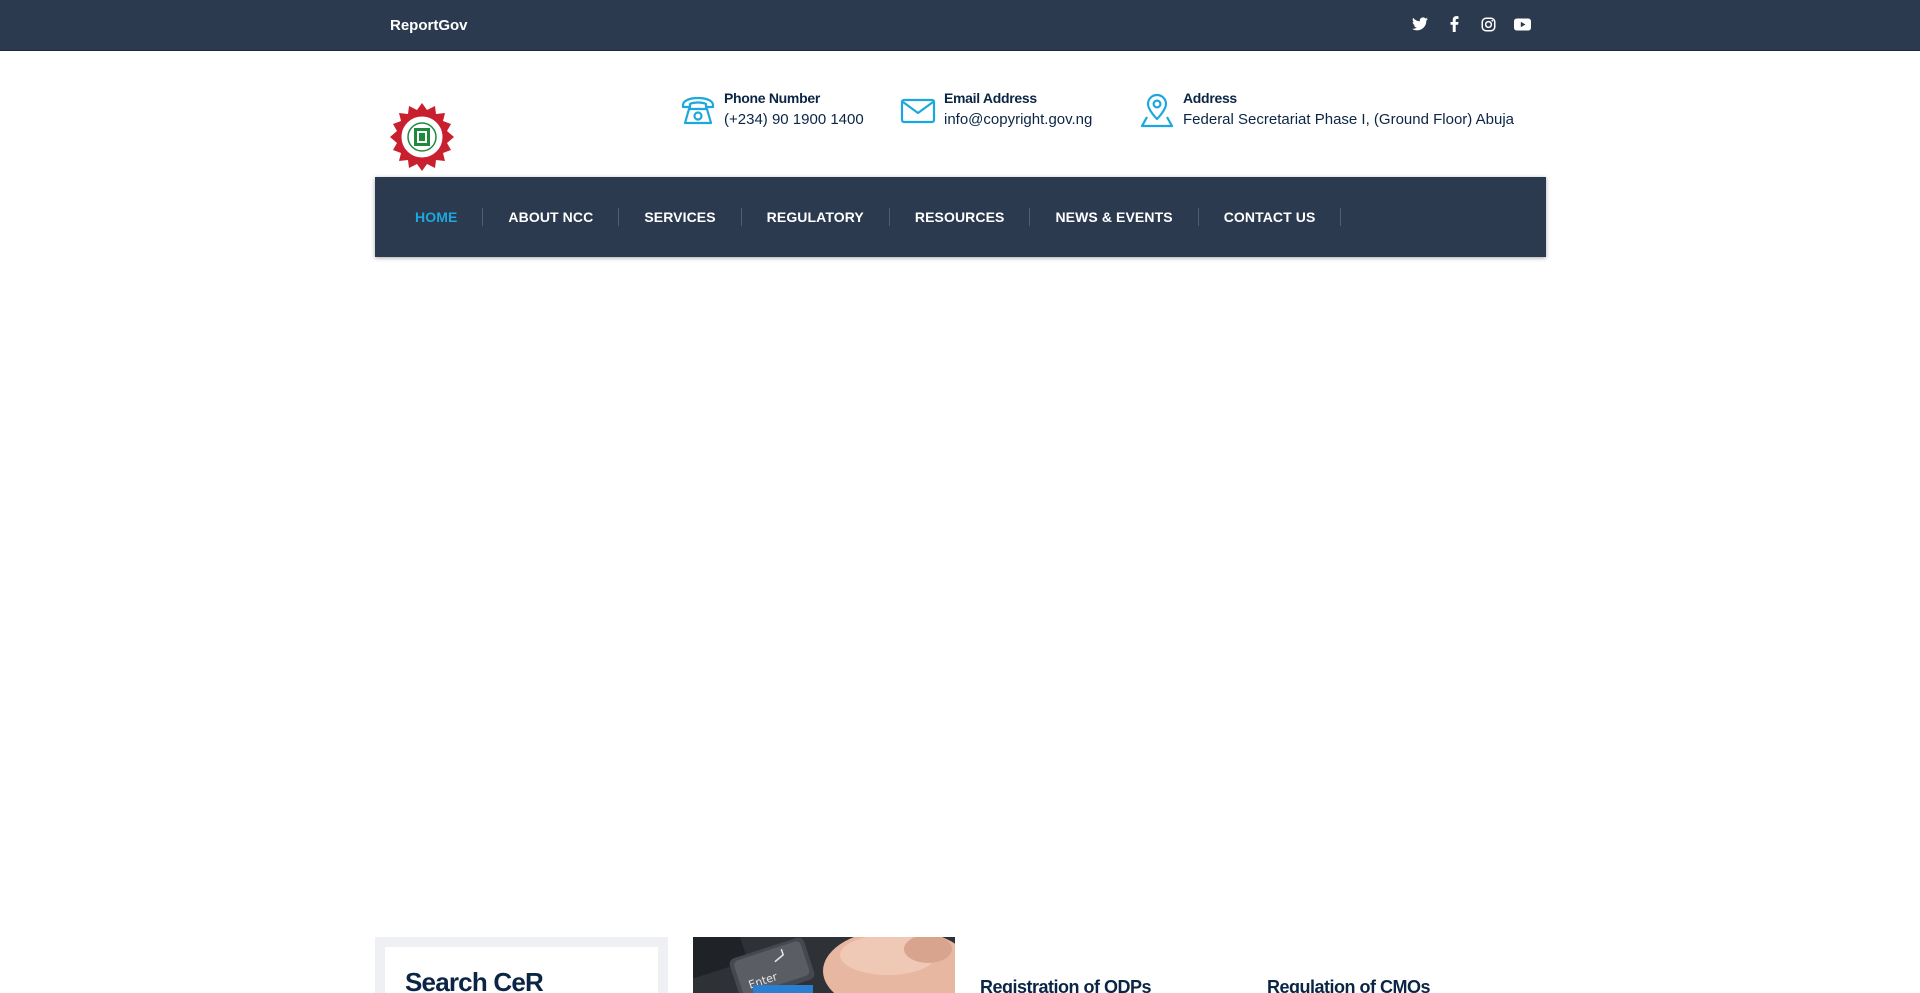 This screenshot has height=993, width=1920. Describe the element at coordinates (1420, 24) in the screenshot. I see `twitter-icon` at that location.